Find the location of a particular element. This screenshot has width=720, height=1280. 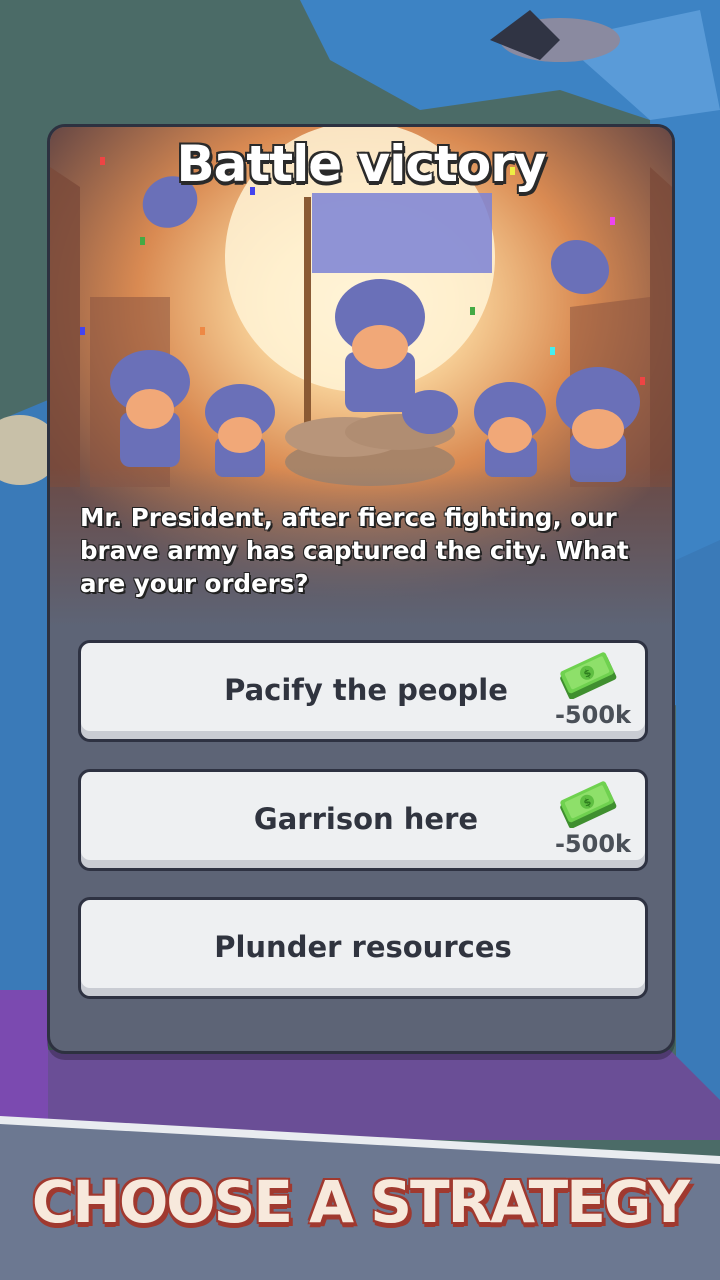

plunder-resources-button: Plunder resources is located at coordinates (363, 948).